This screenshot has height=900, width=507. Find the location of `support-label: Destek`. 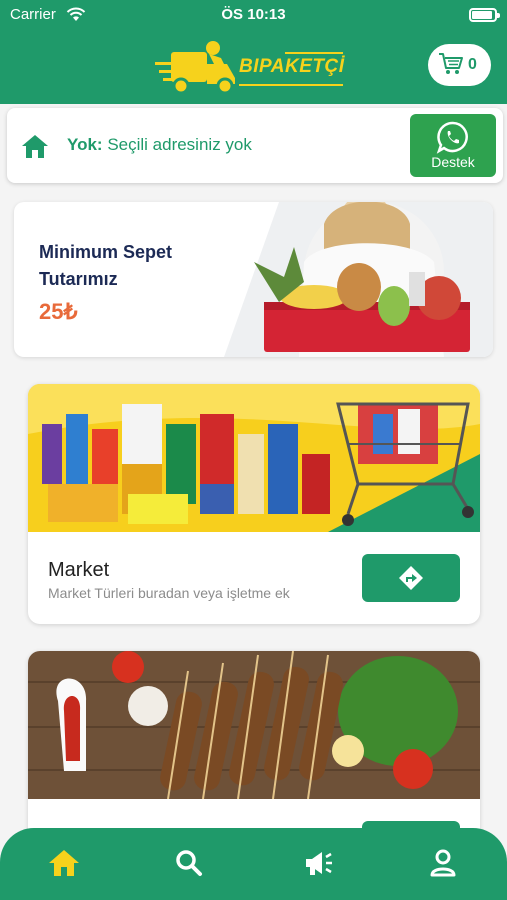

support-label: Destek is located at coordinates (453, 162).